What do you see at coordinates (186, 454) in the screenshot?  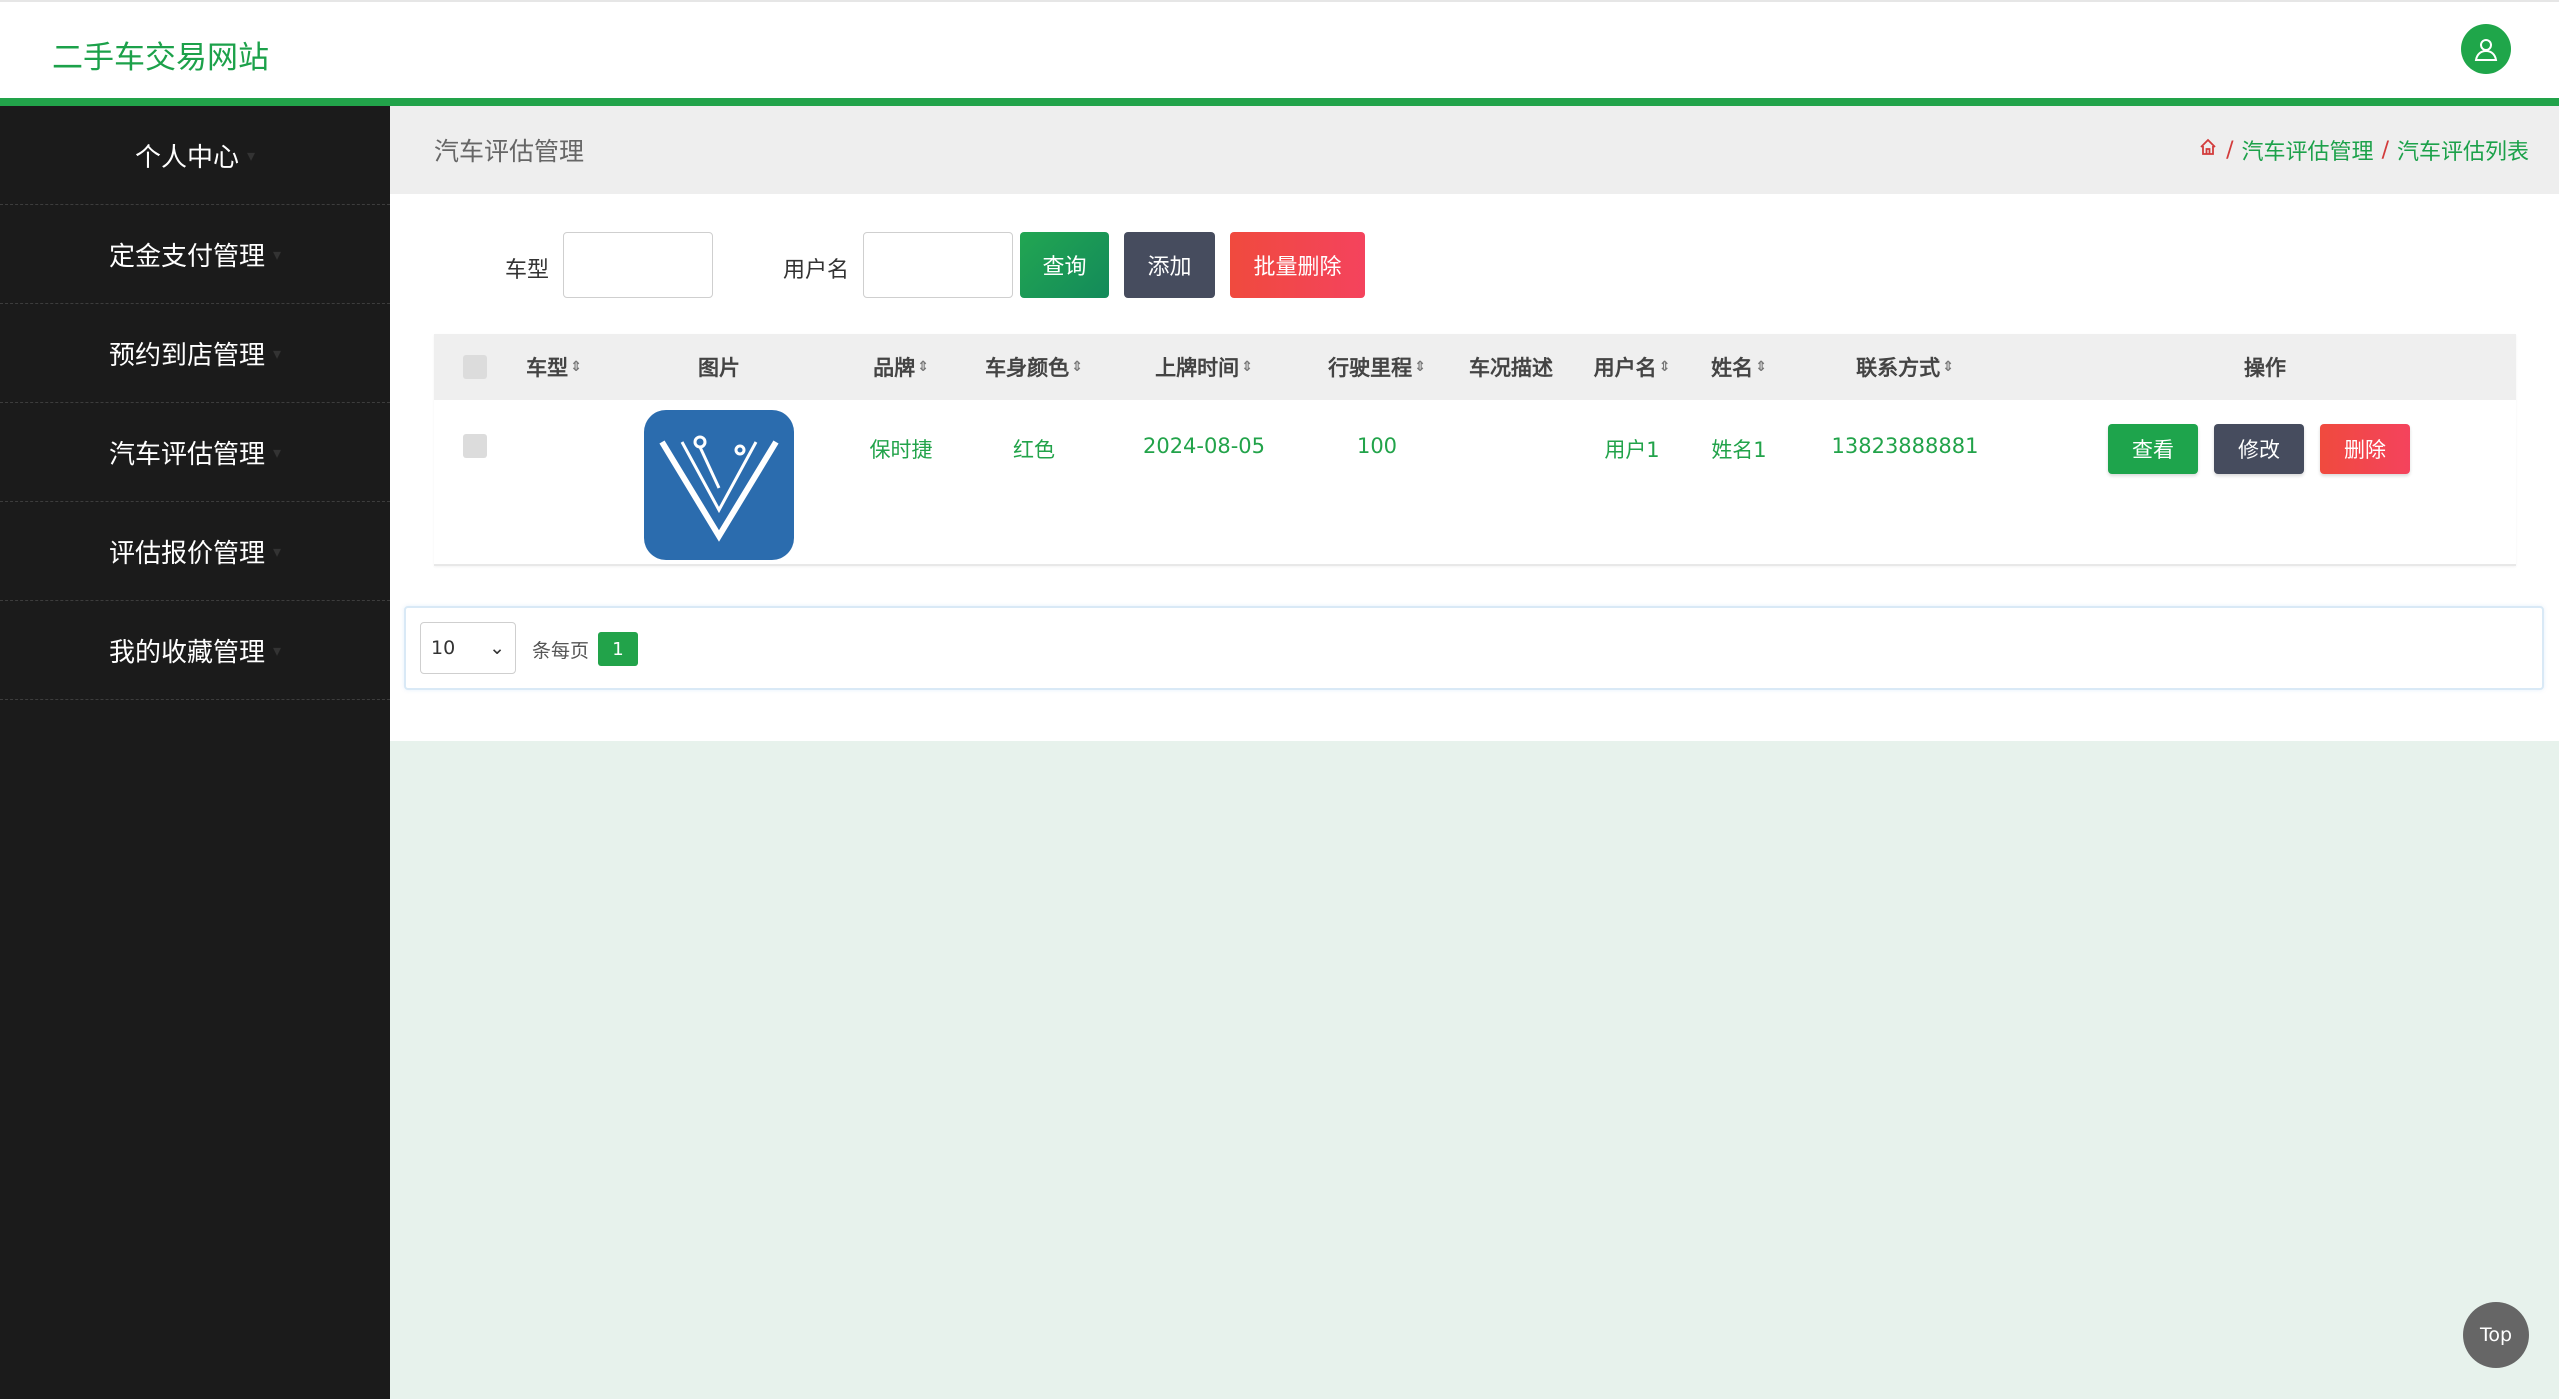 I see `sidebar-item-label: 汽车评估管理` at bounding box center [186, 454].